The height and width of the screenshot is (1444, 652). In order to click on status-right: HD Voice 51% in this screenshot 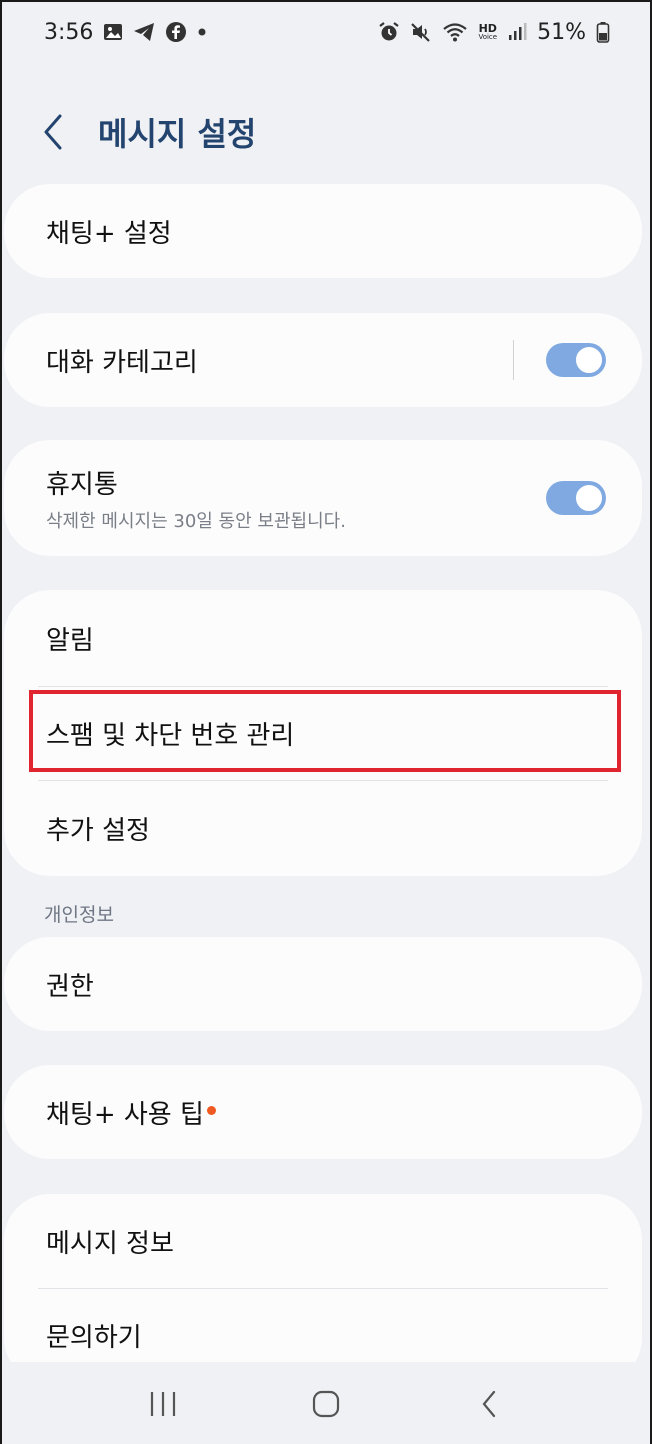, I will do `click(494, 32)`.